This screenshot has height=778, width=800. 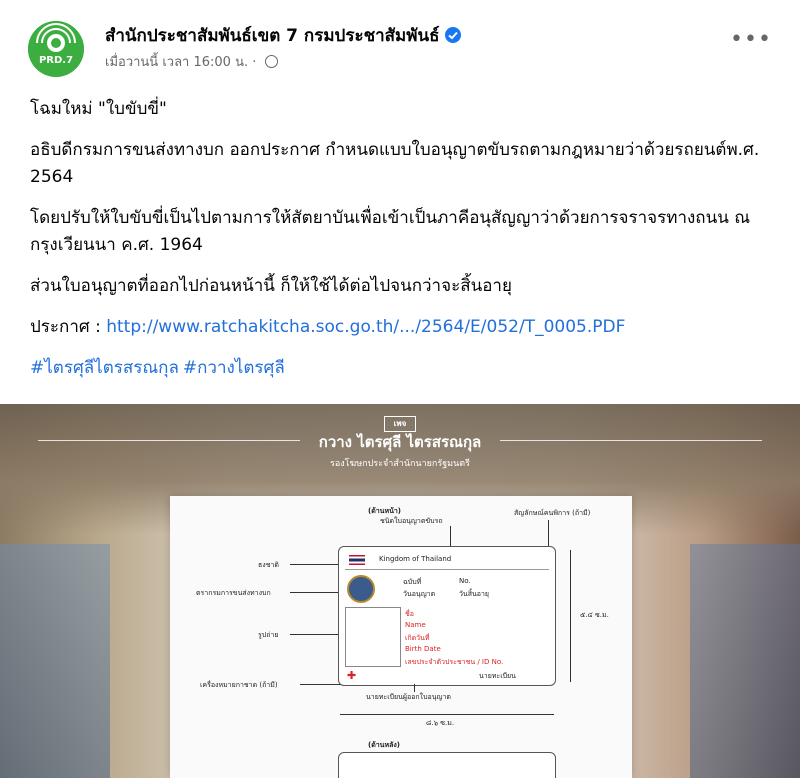 I want to click on hashtags: #ไตรศุลีไตรสรณกุล #กวางไตรศุลี, so click(x=400, y=368).